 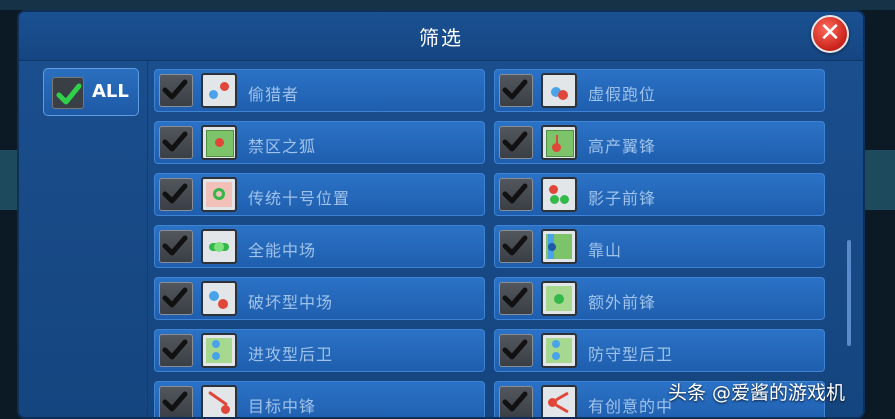 I want to click on filter-label: 禁区之狐, so click(x=282, y=146).